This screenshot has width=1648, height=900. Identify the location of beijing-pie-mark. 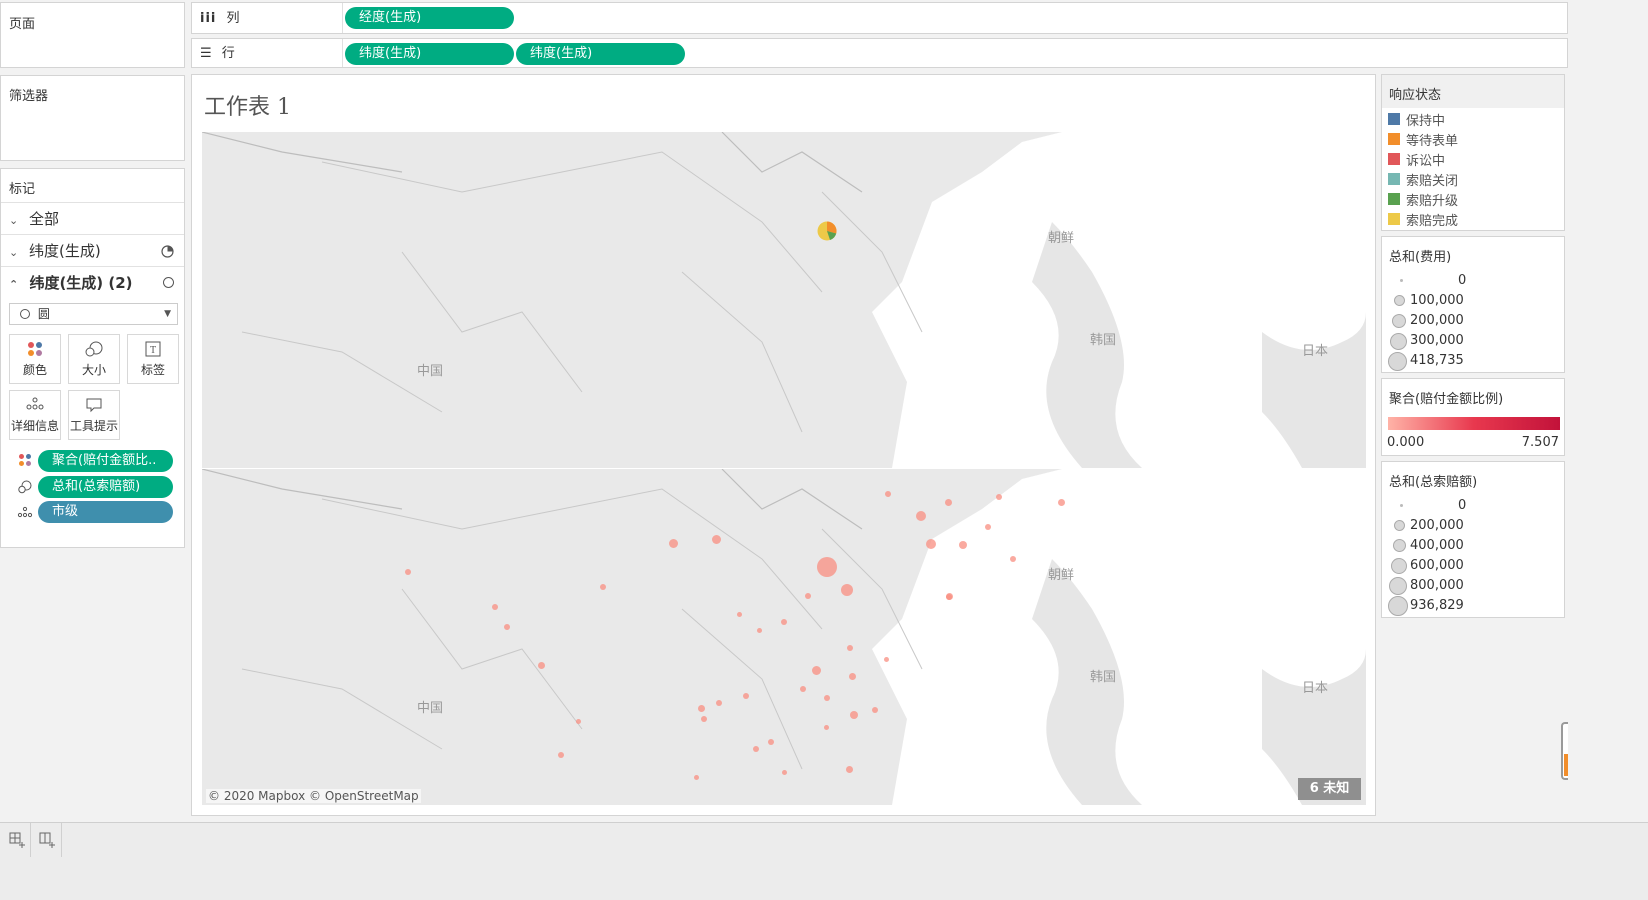
(827, 231).